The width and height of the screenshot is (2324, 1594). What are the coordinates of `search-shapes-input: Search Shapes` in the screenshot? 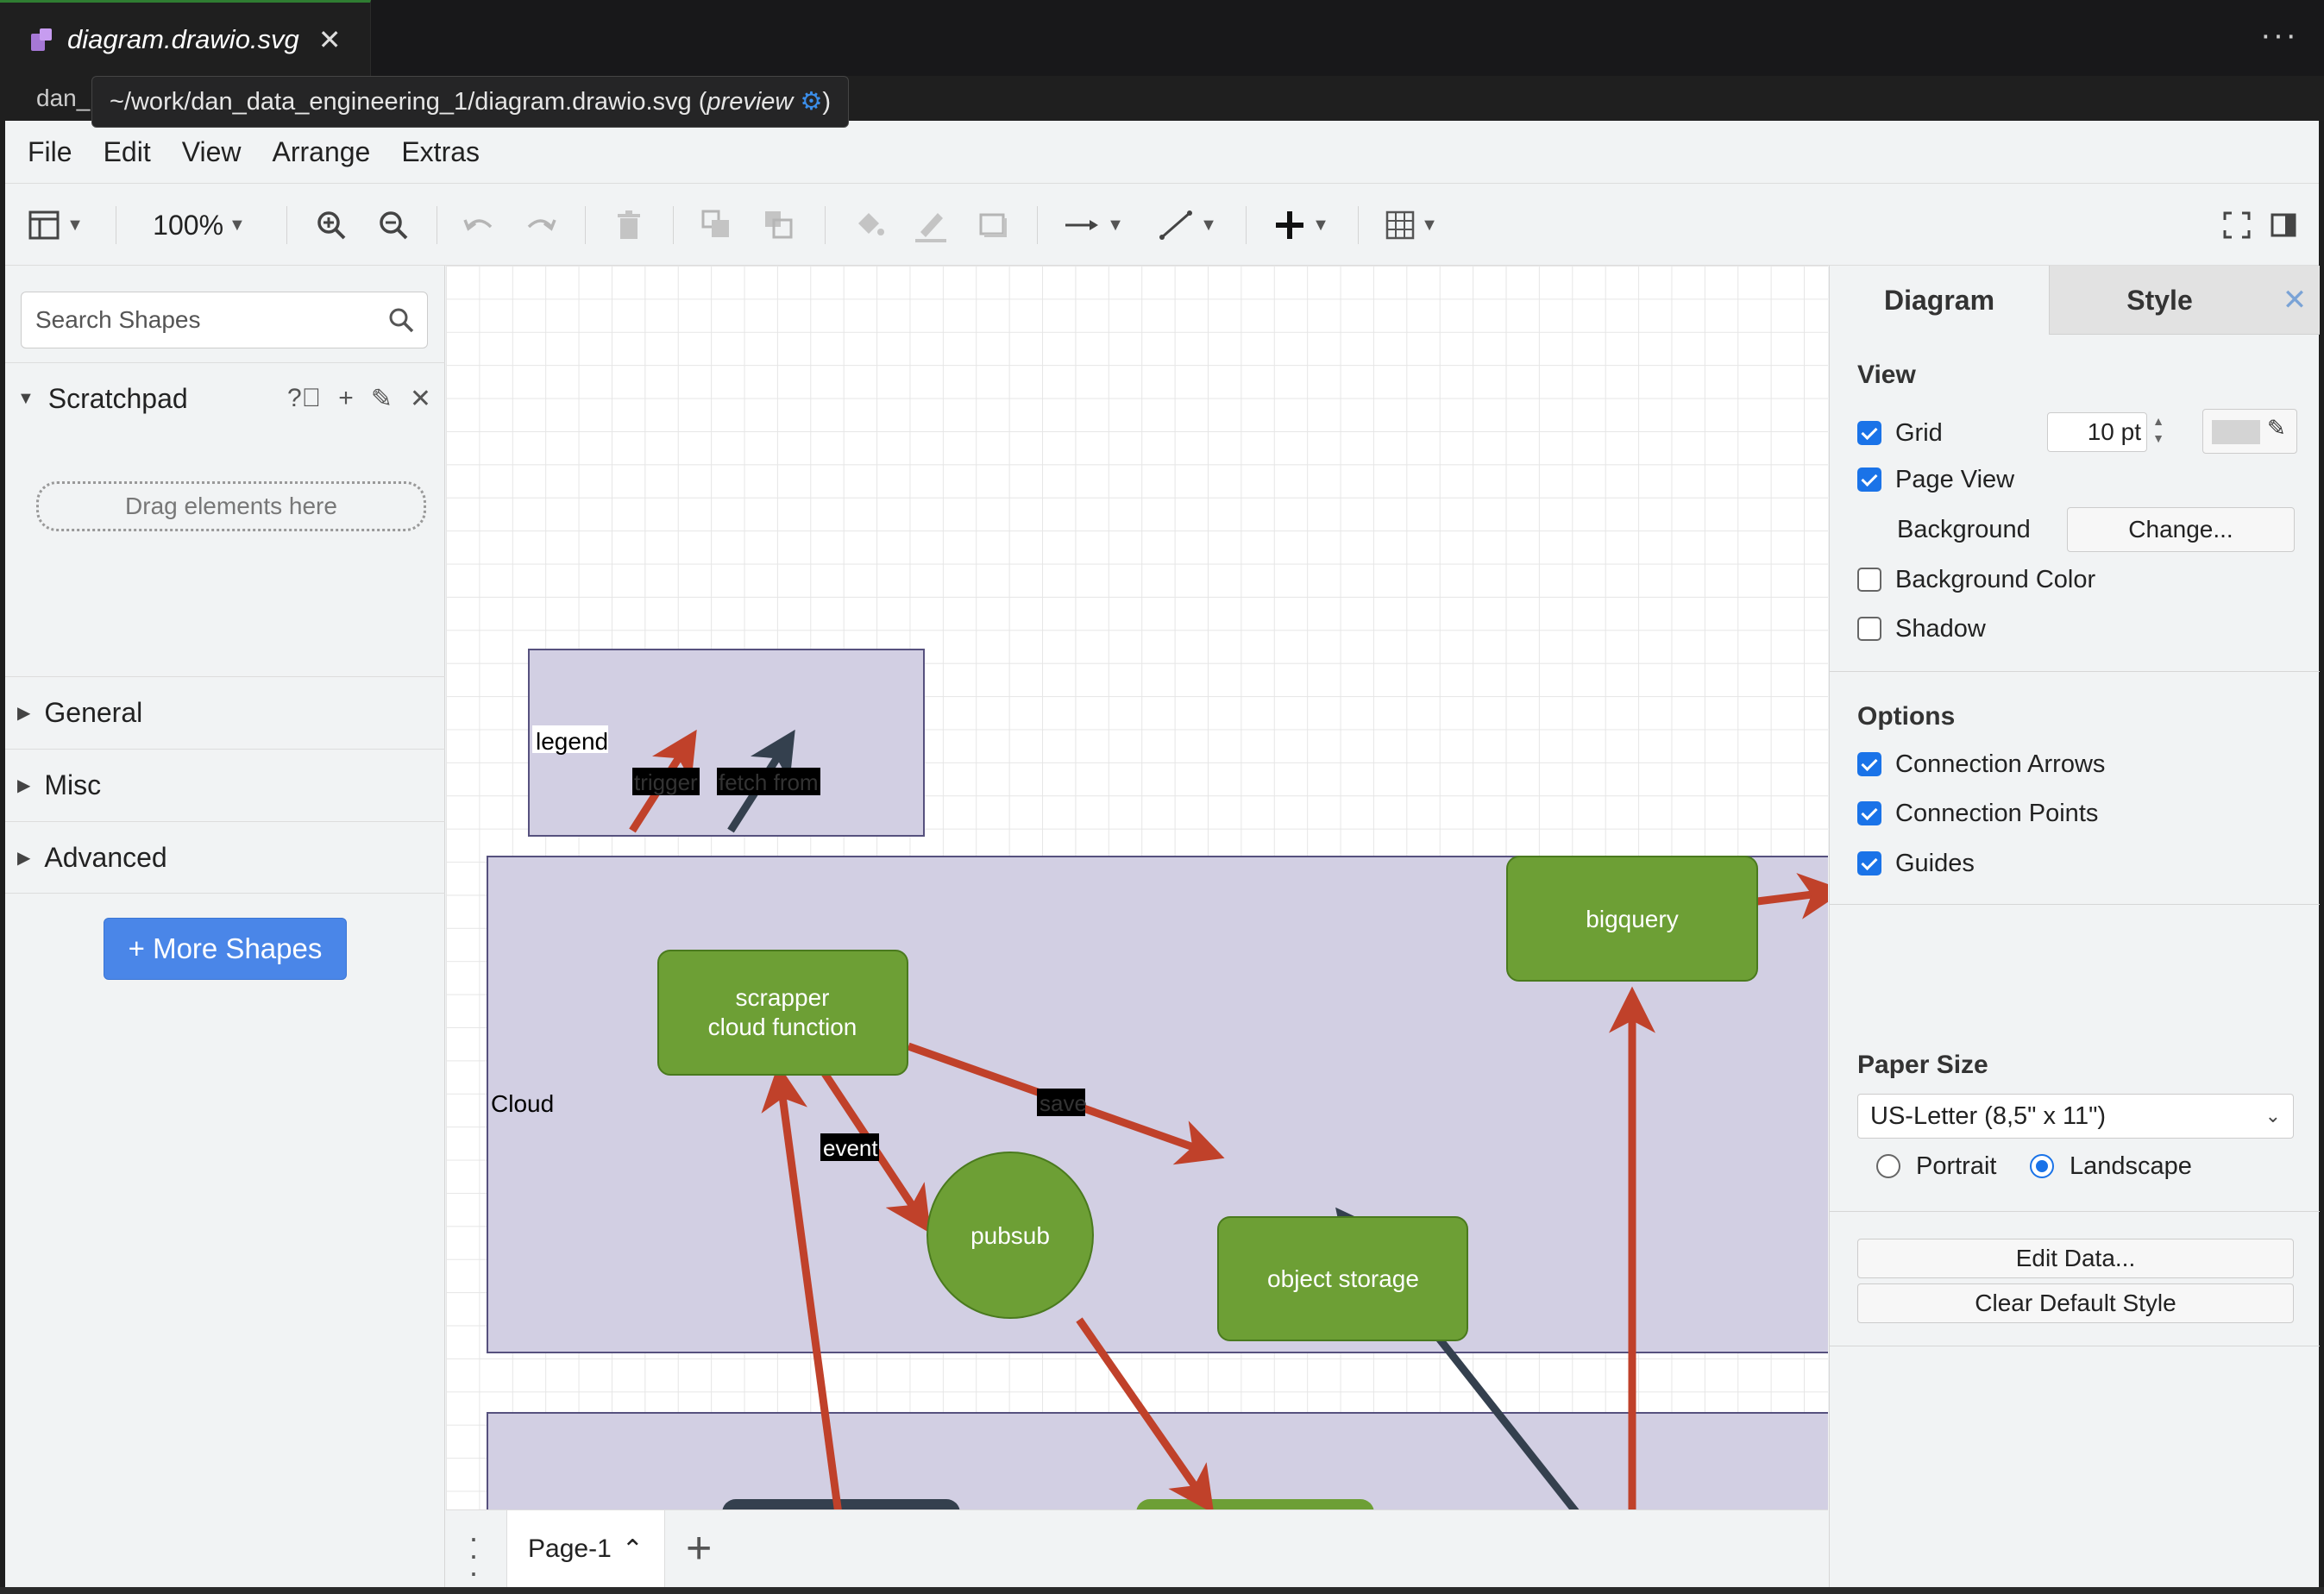 It's located at (225, 320).